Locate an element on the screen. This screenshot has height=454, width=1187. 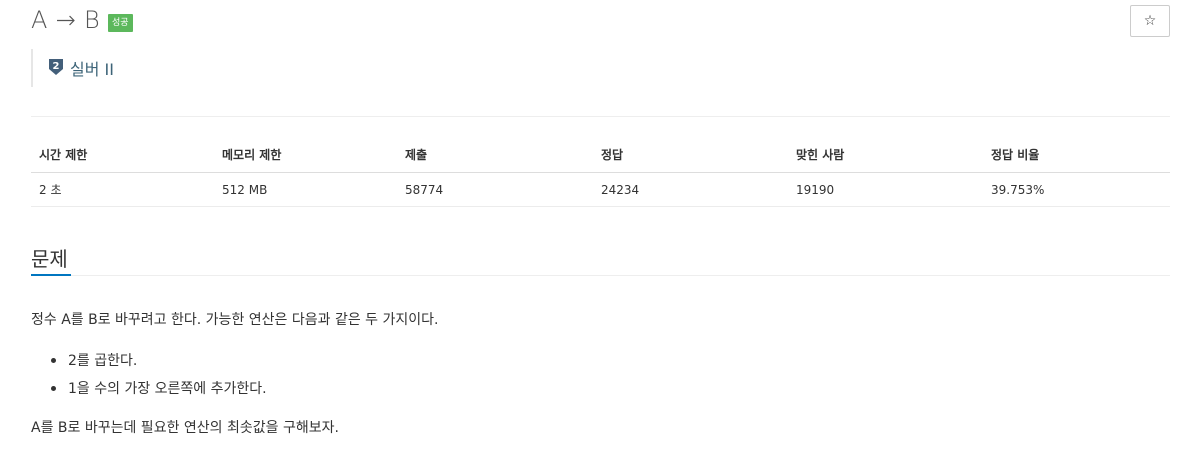
star-icon: ☆ is located at coordinates (1150, 21).